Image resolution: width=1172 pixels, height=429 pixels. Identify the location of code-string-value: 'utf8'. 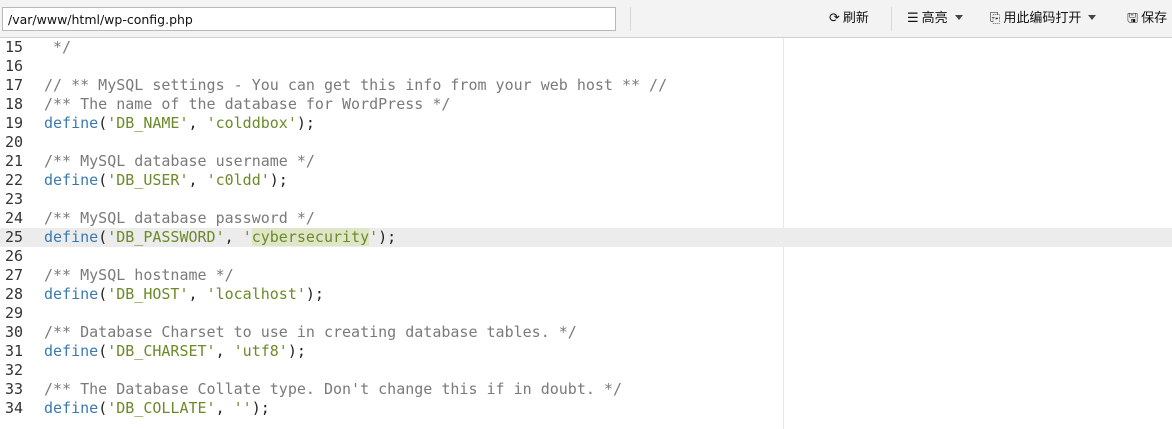
(260, 351).